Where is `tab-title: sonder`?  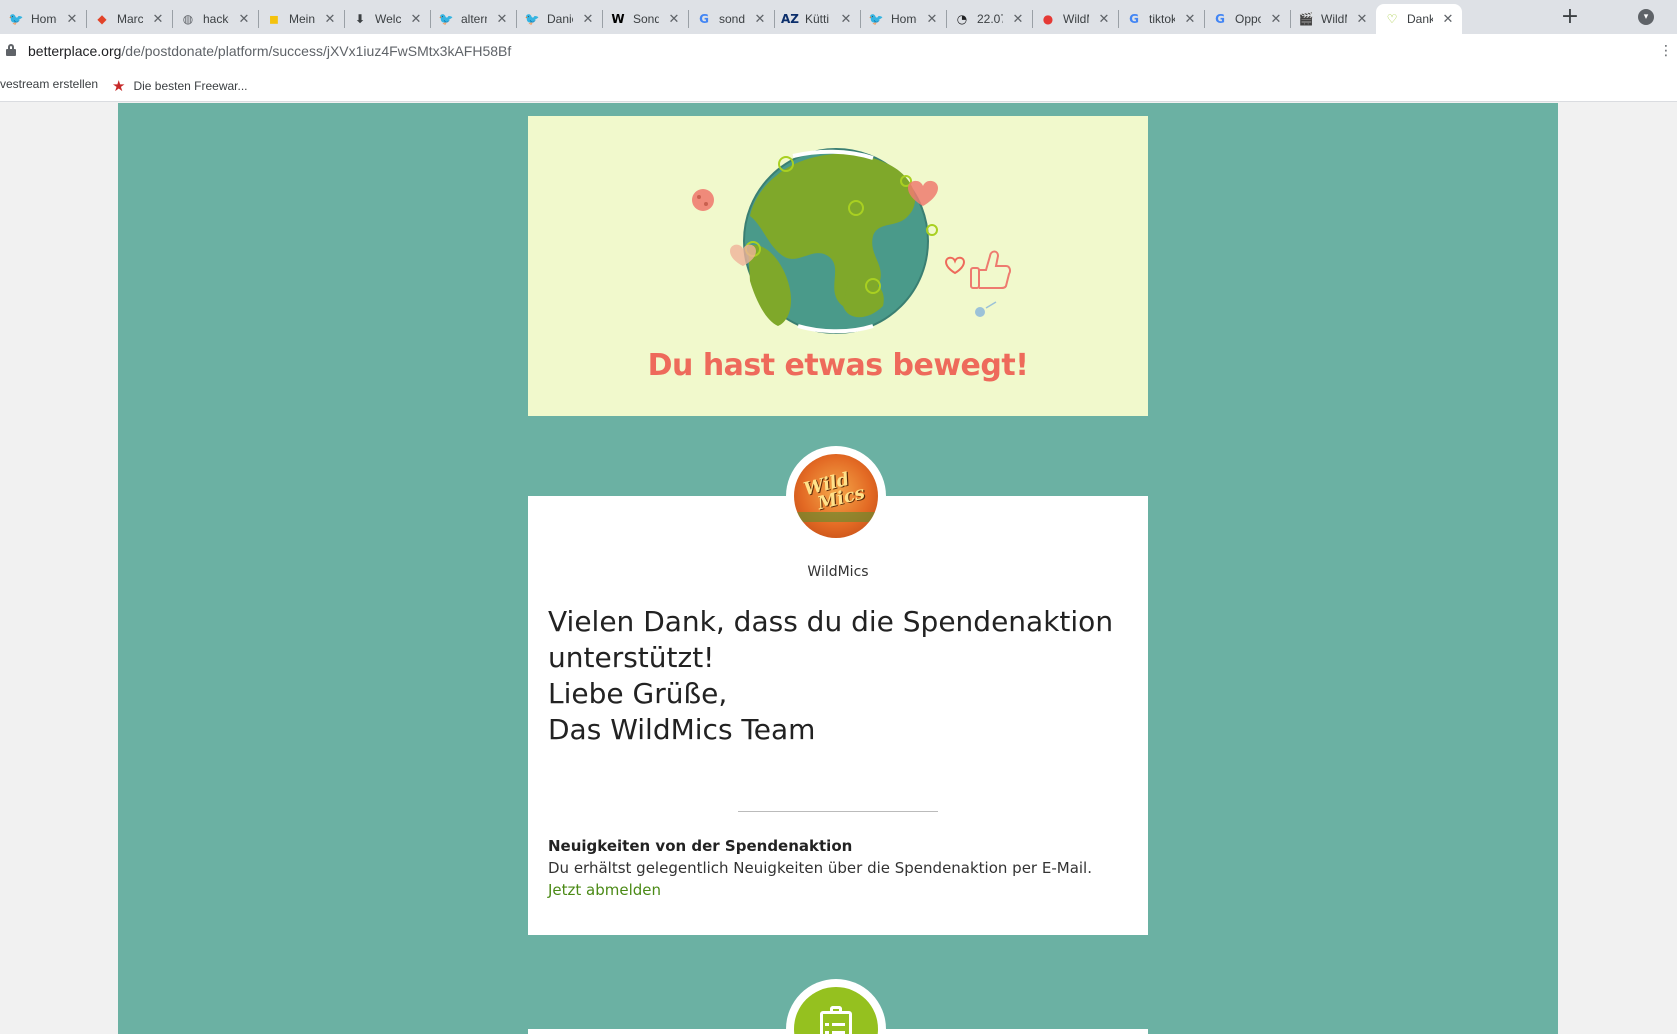 tab-title: sonder is located at coordinates (732, 19).